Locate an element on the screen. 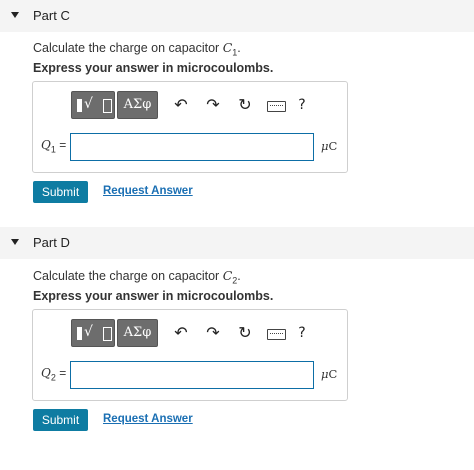 Image resolution: width=474 pixels, height=470 pixels. part-d-header: Part D is located at coordinates (237, 243).